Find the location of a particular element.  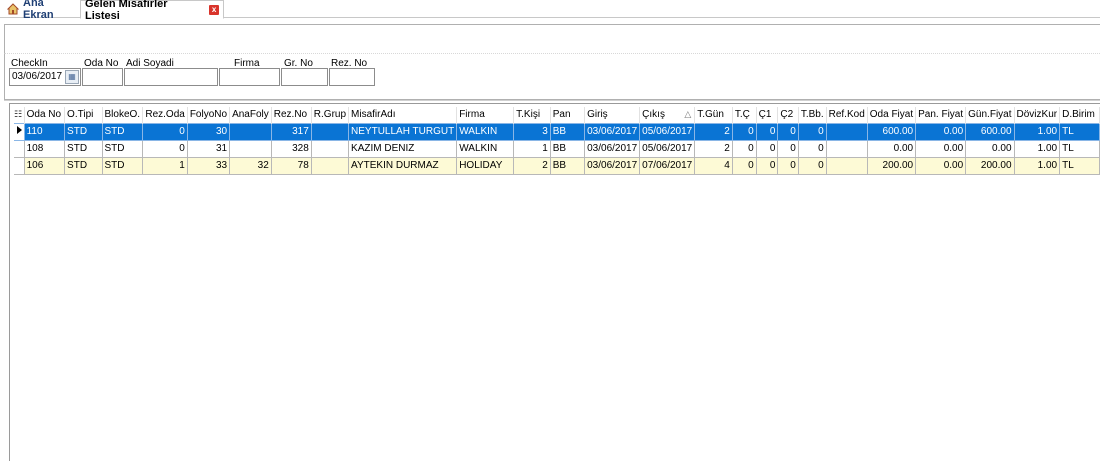

firma-field is located at coordinates (249, 77).